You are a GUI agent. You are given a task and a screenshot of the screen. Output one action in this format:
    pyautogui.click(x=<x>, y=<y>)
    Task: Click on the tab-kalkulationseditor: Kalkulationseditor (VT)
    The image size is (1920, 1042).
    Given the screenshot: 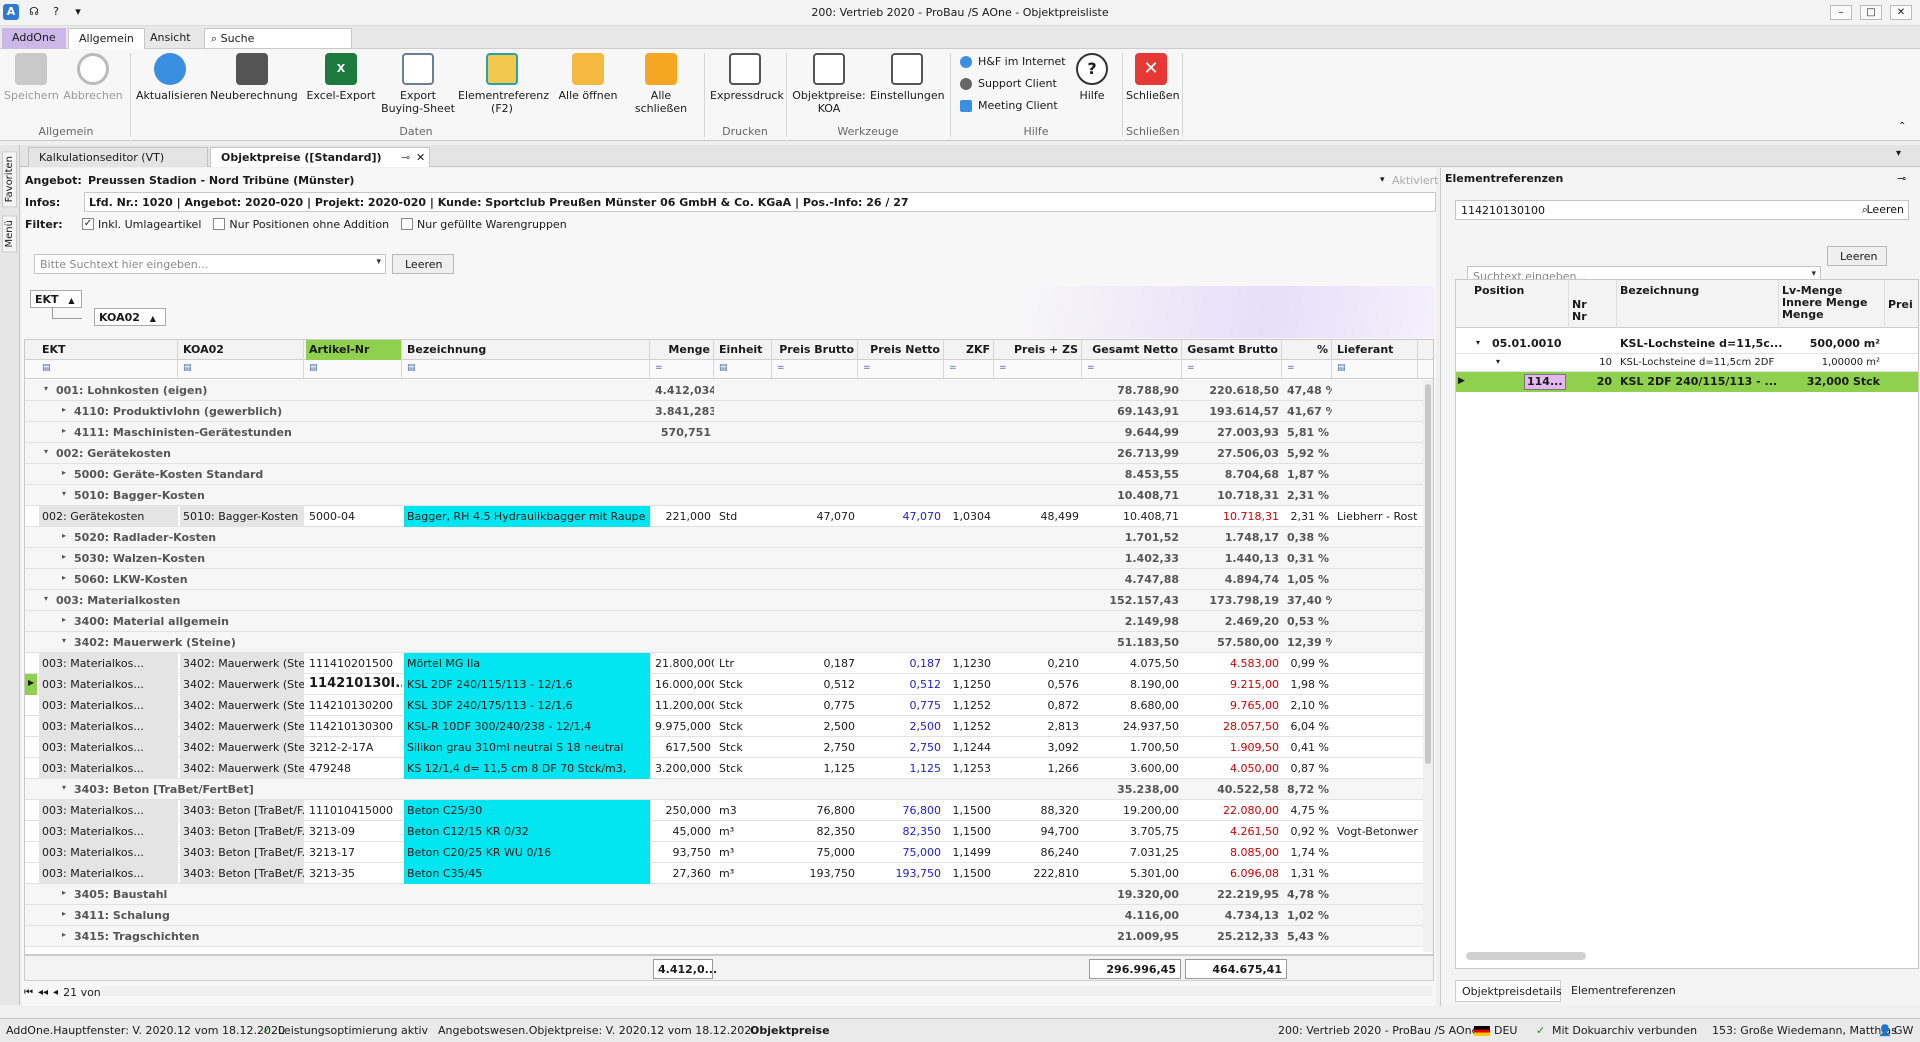 What is the action you would take?
    pyautogui.click(x=118, y=157)
    